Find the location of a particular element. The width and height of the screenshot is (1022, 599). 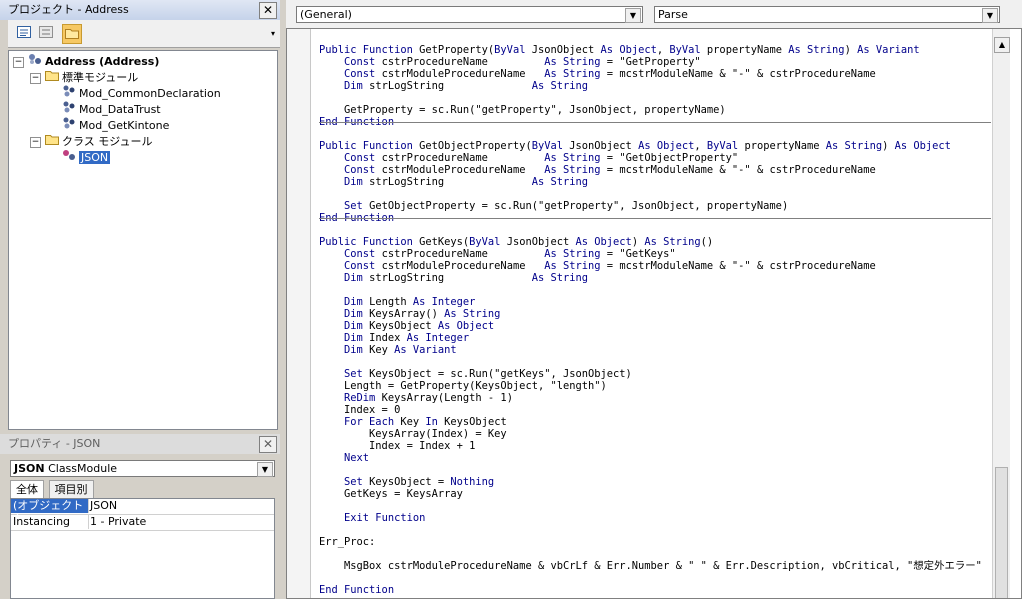

project-explorer-toolbar: ▾ is located at coordinates (144, 34).